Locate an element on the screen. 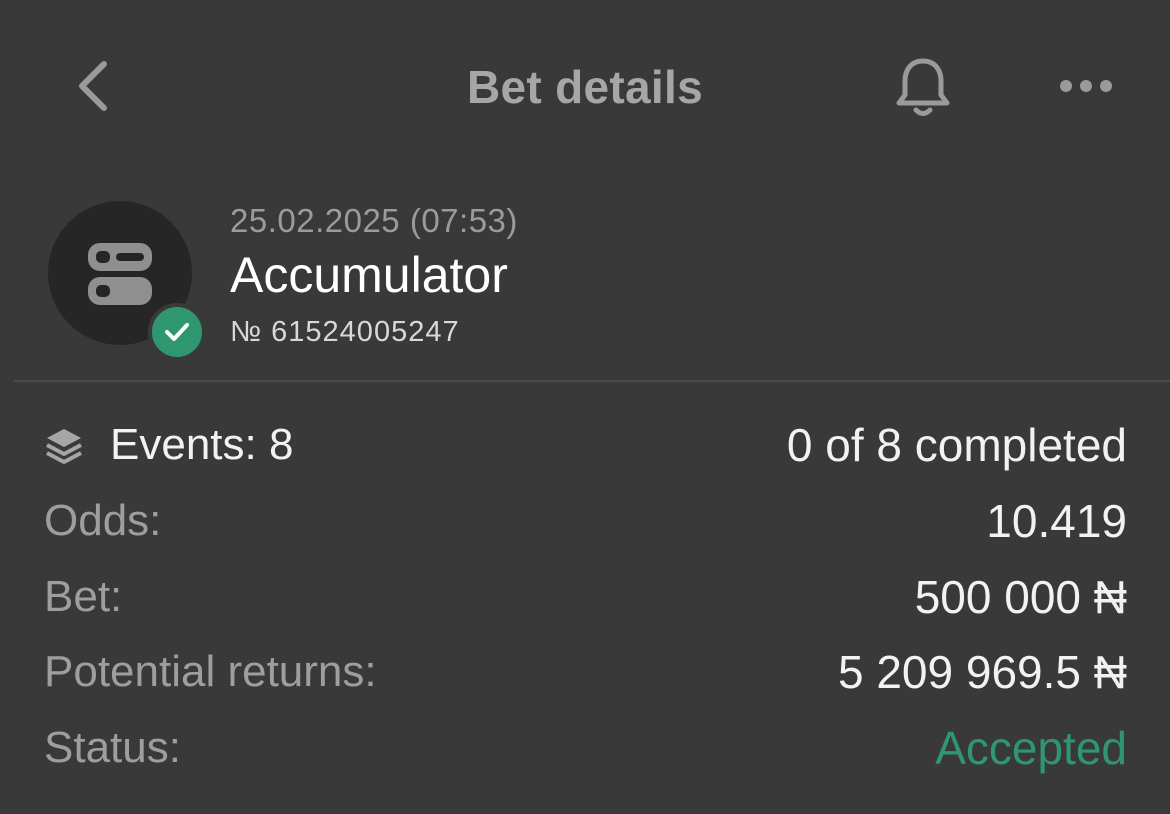 Image resolution: width=1170 pixels, height=814 pixels. check-icon is located at coordinates (177, 332).